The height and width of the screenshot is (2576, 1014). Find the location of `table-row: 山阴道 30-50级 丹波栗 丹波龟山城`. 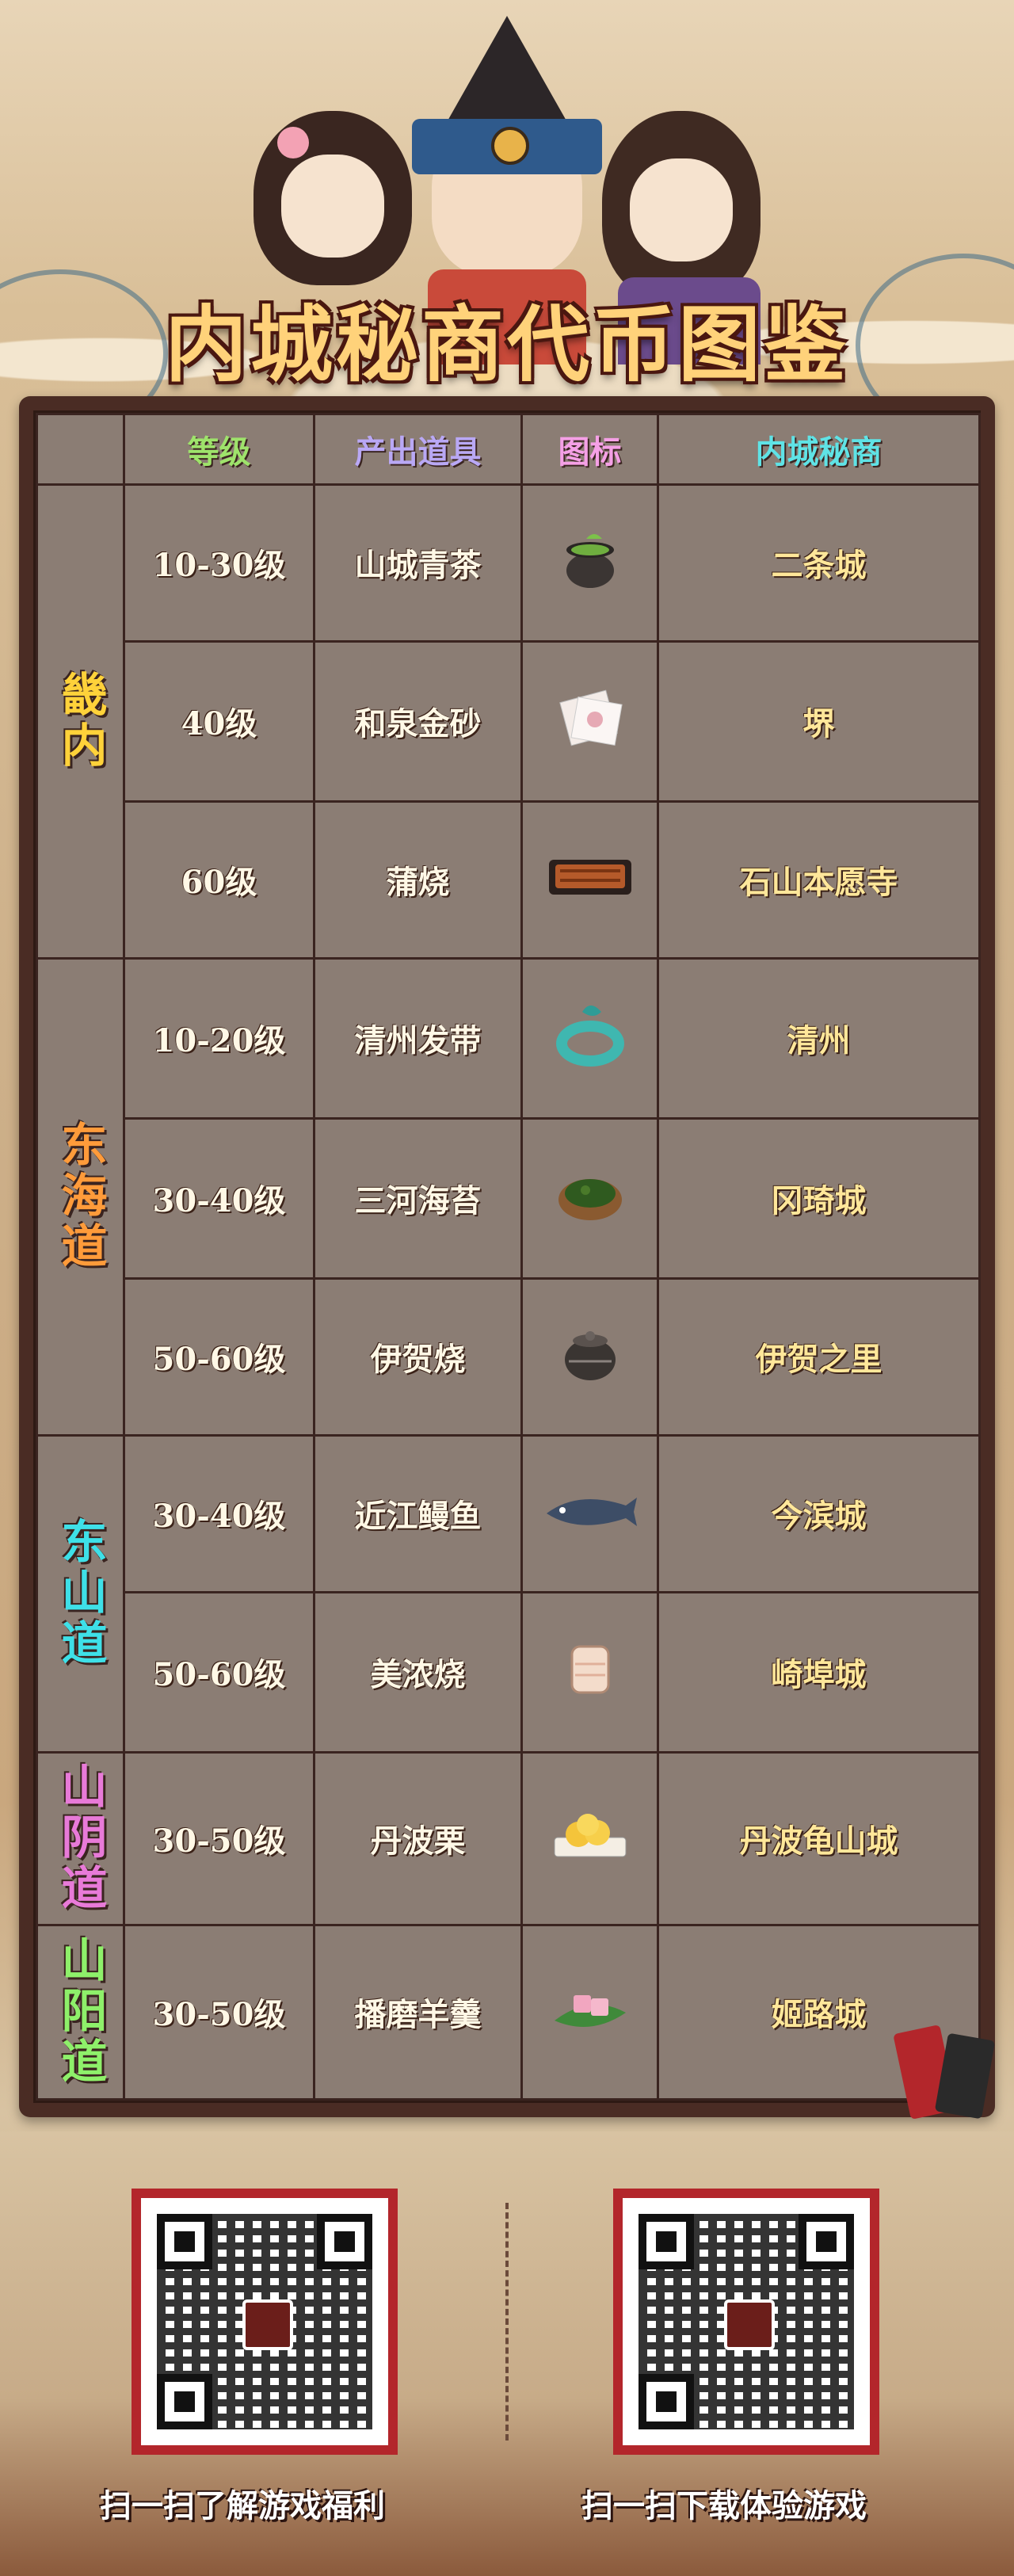

table-row: 山阴道 30-50级 丹波栗 丹波龟山城 is located at coordinates (508, 1838).